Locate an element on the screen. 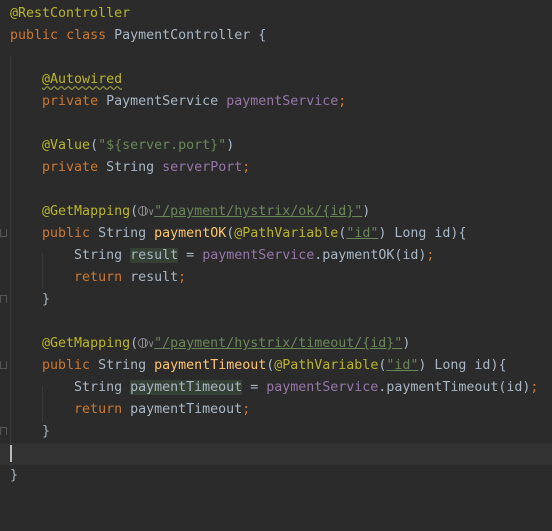 This screenshot has height=531, width=552. code-line: return paymentTimeout; is located at coordinates (276, 410).